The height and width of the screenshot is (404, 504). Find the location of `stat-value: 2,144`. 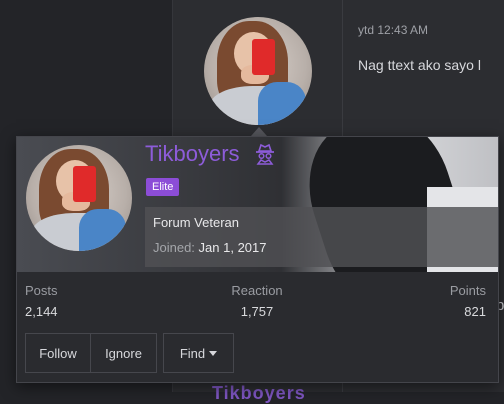

stat-value: 2,144 is located at coordinates (41, 311).